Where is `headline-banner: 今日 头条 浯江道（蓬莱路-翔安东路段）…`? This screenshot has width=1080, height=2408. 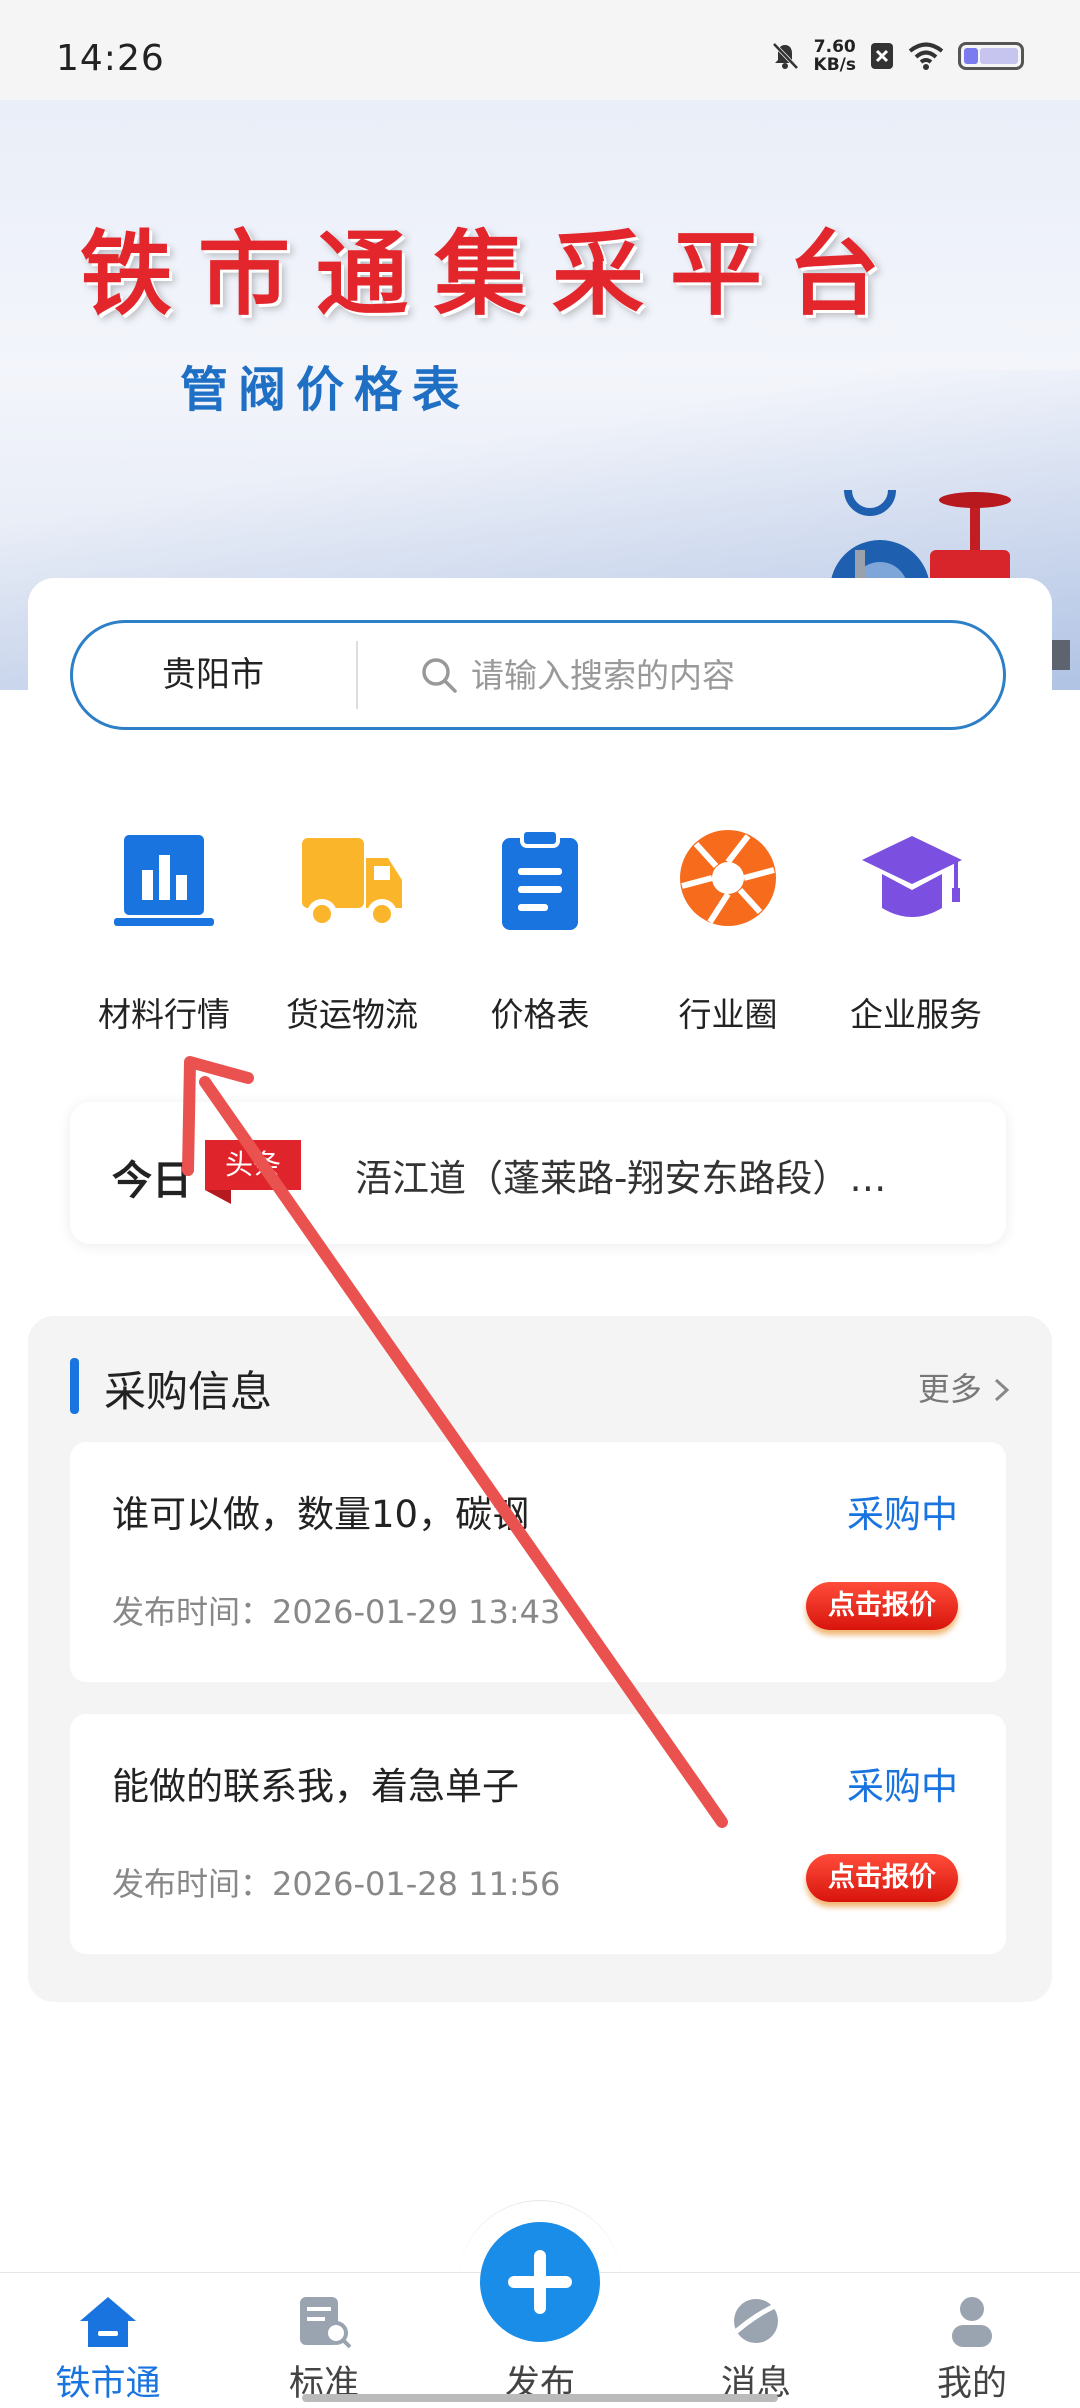 headline-banner: 今日 头条 浯江道（蓬莱路-翔安东路段）… is located at coordinates (538, 1173).